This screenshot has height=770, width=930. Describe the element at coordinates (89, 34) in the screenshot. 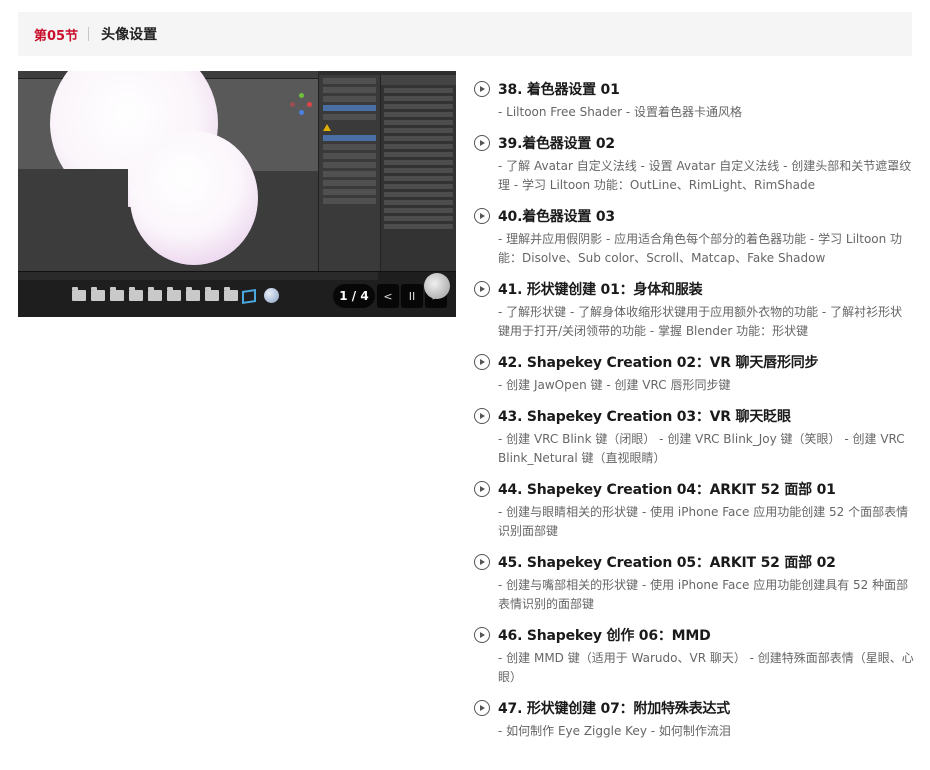

I see `section-divider` at that location.